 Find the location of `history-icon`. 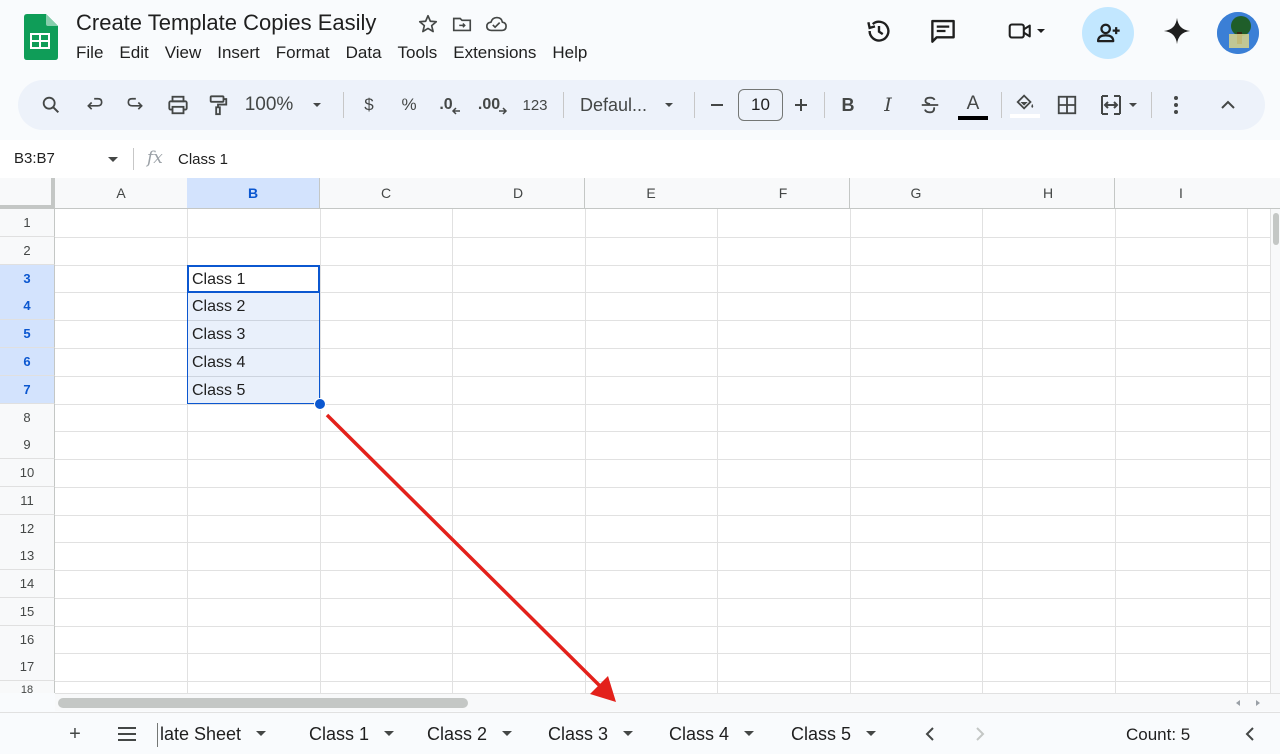

history-icon is located at coordinates (879, 31).